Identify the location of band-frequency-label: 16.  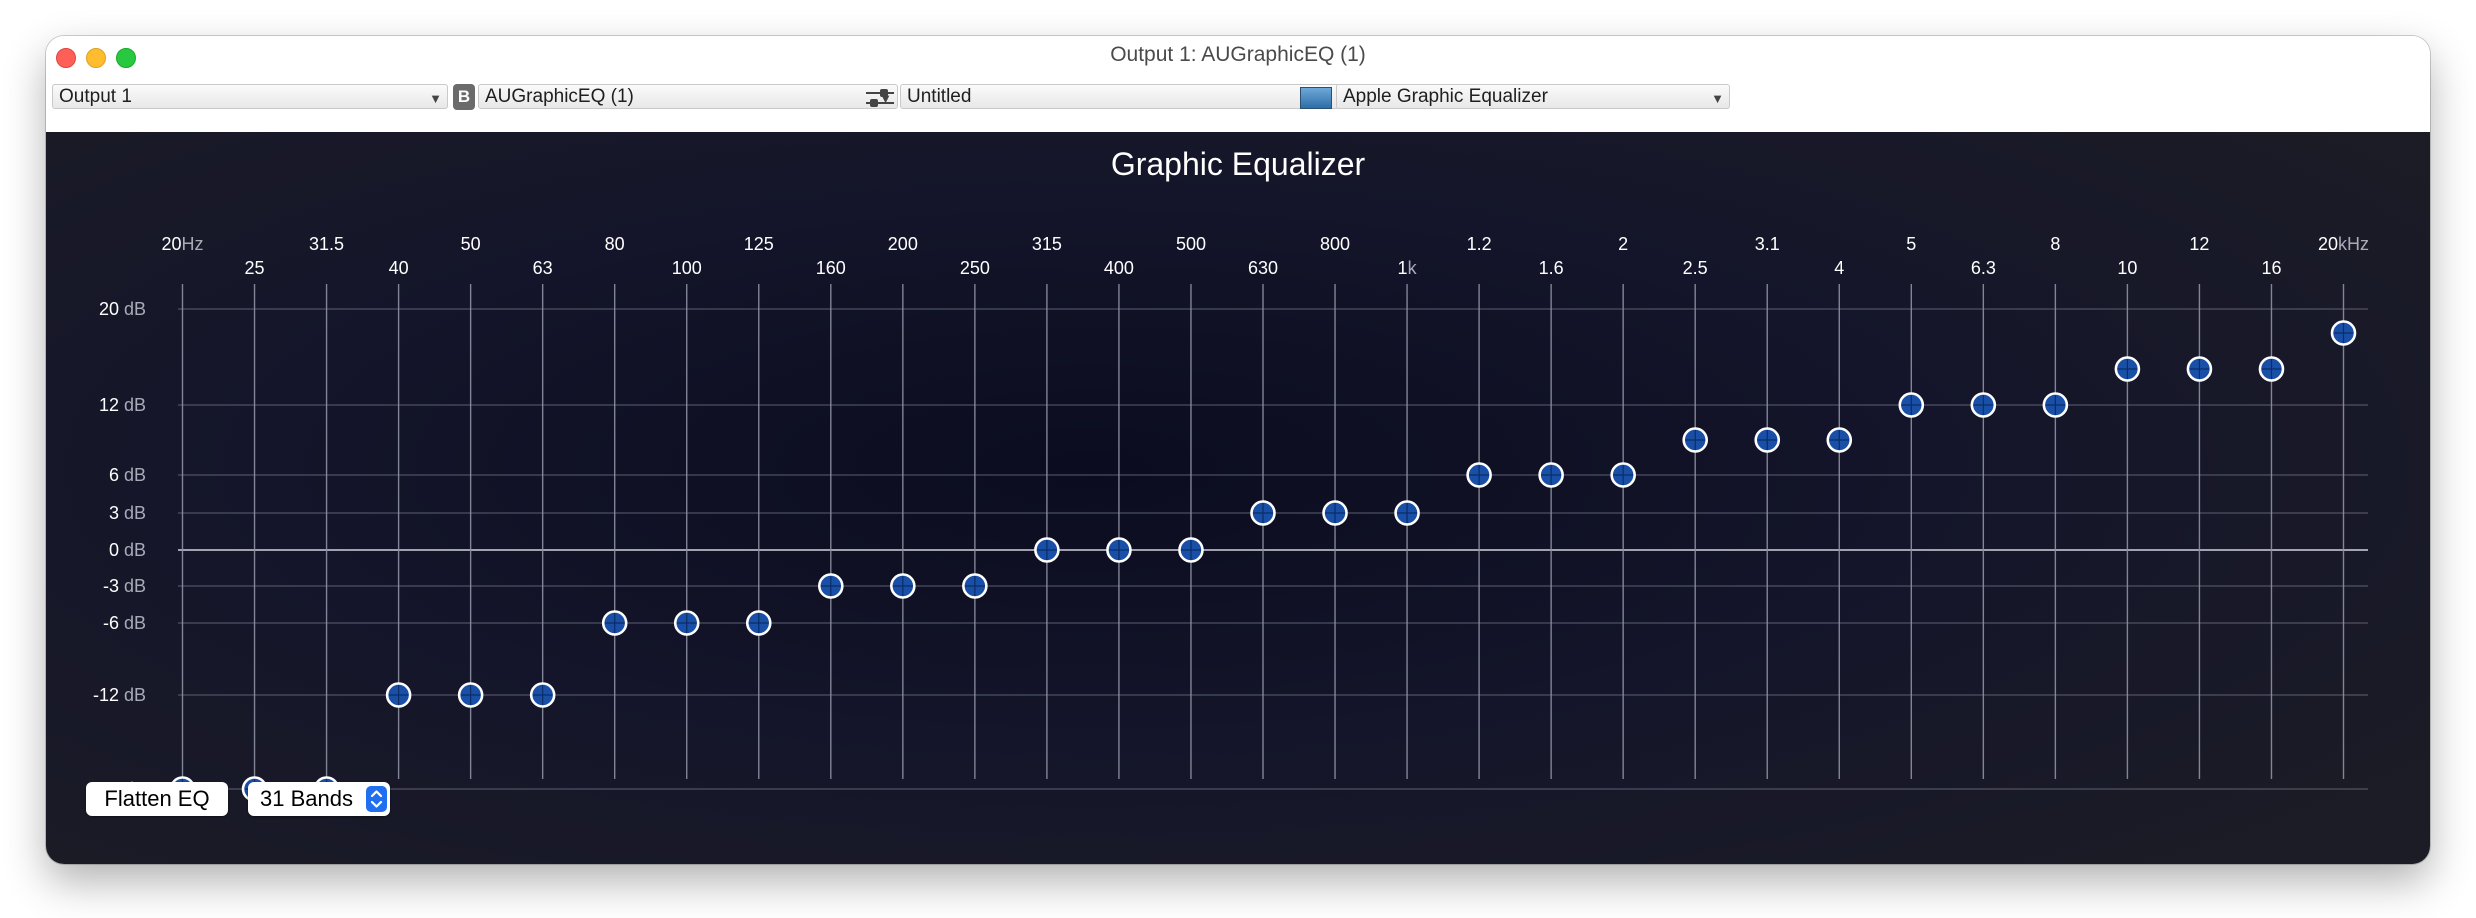
(2271, 268).